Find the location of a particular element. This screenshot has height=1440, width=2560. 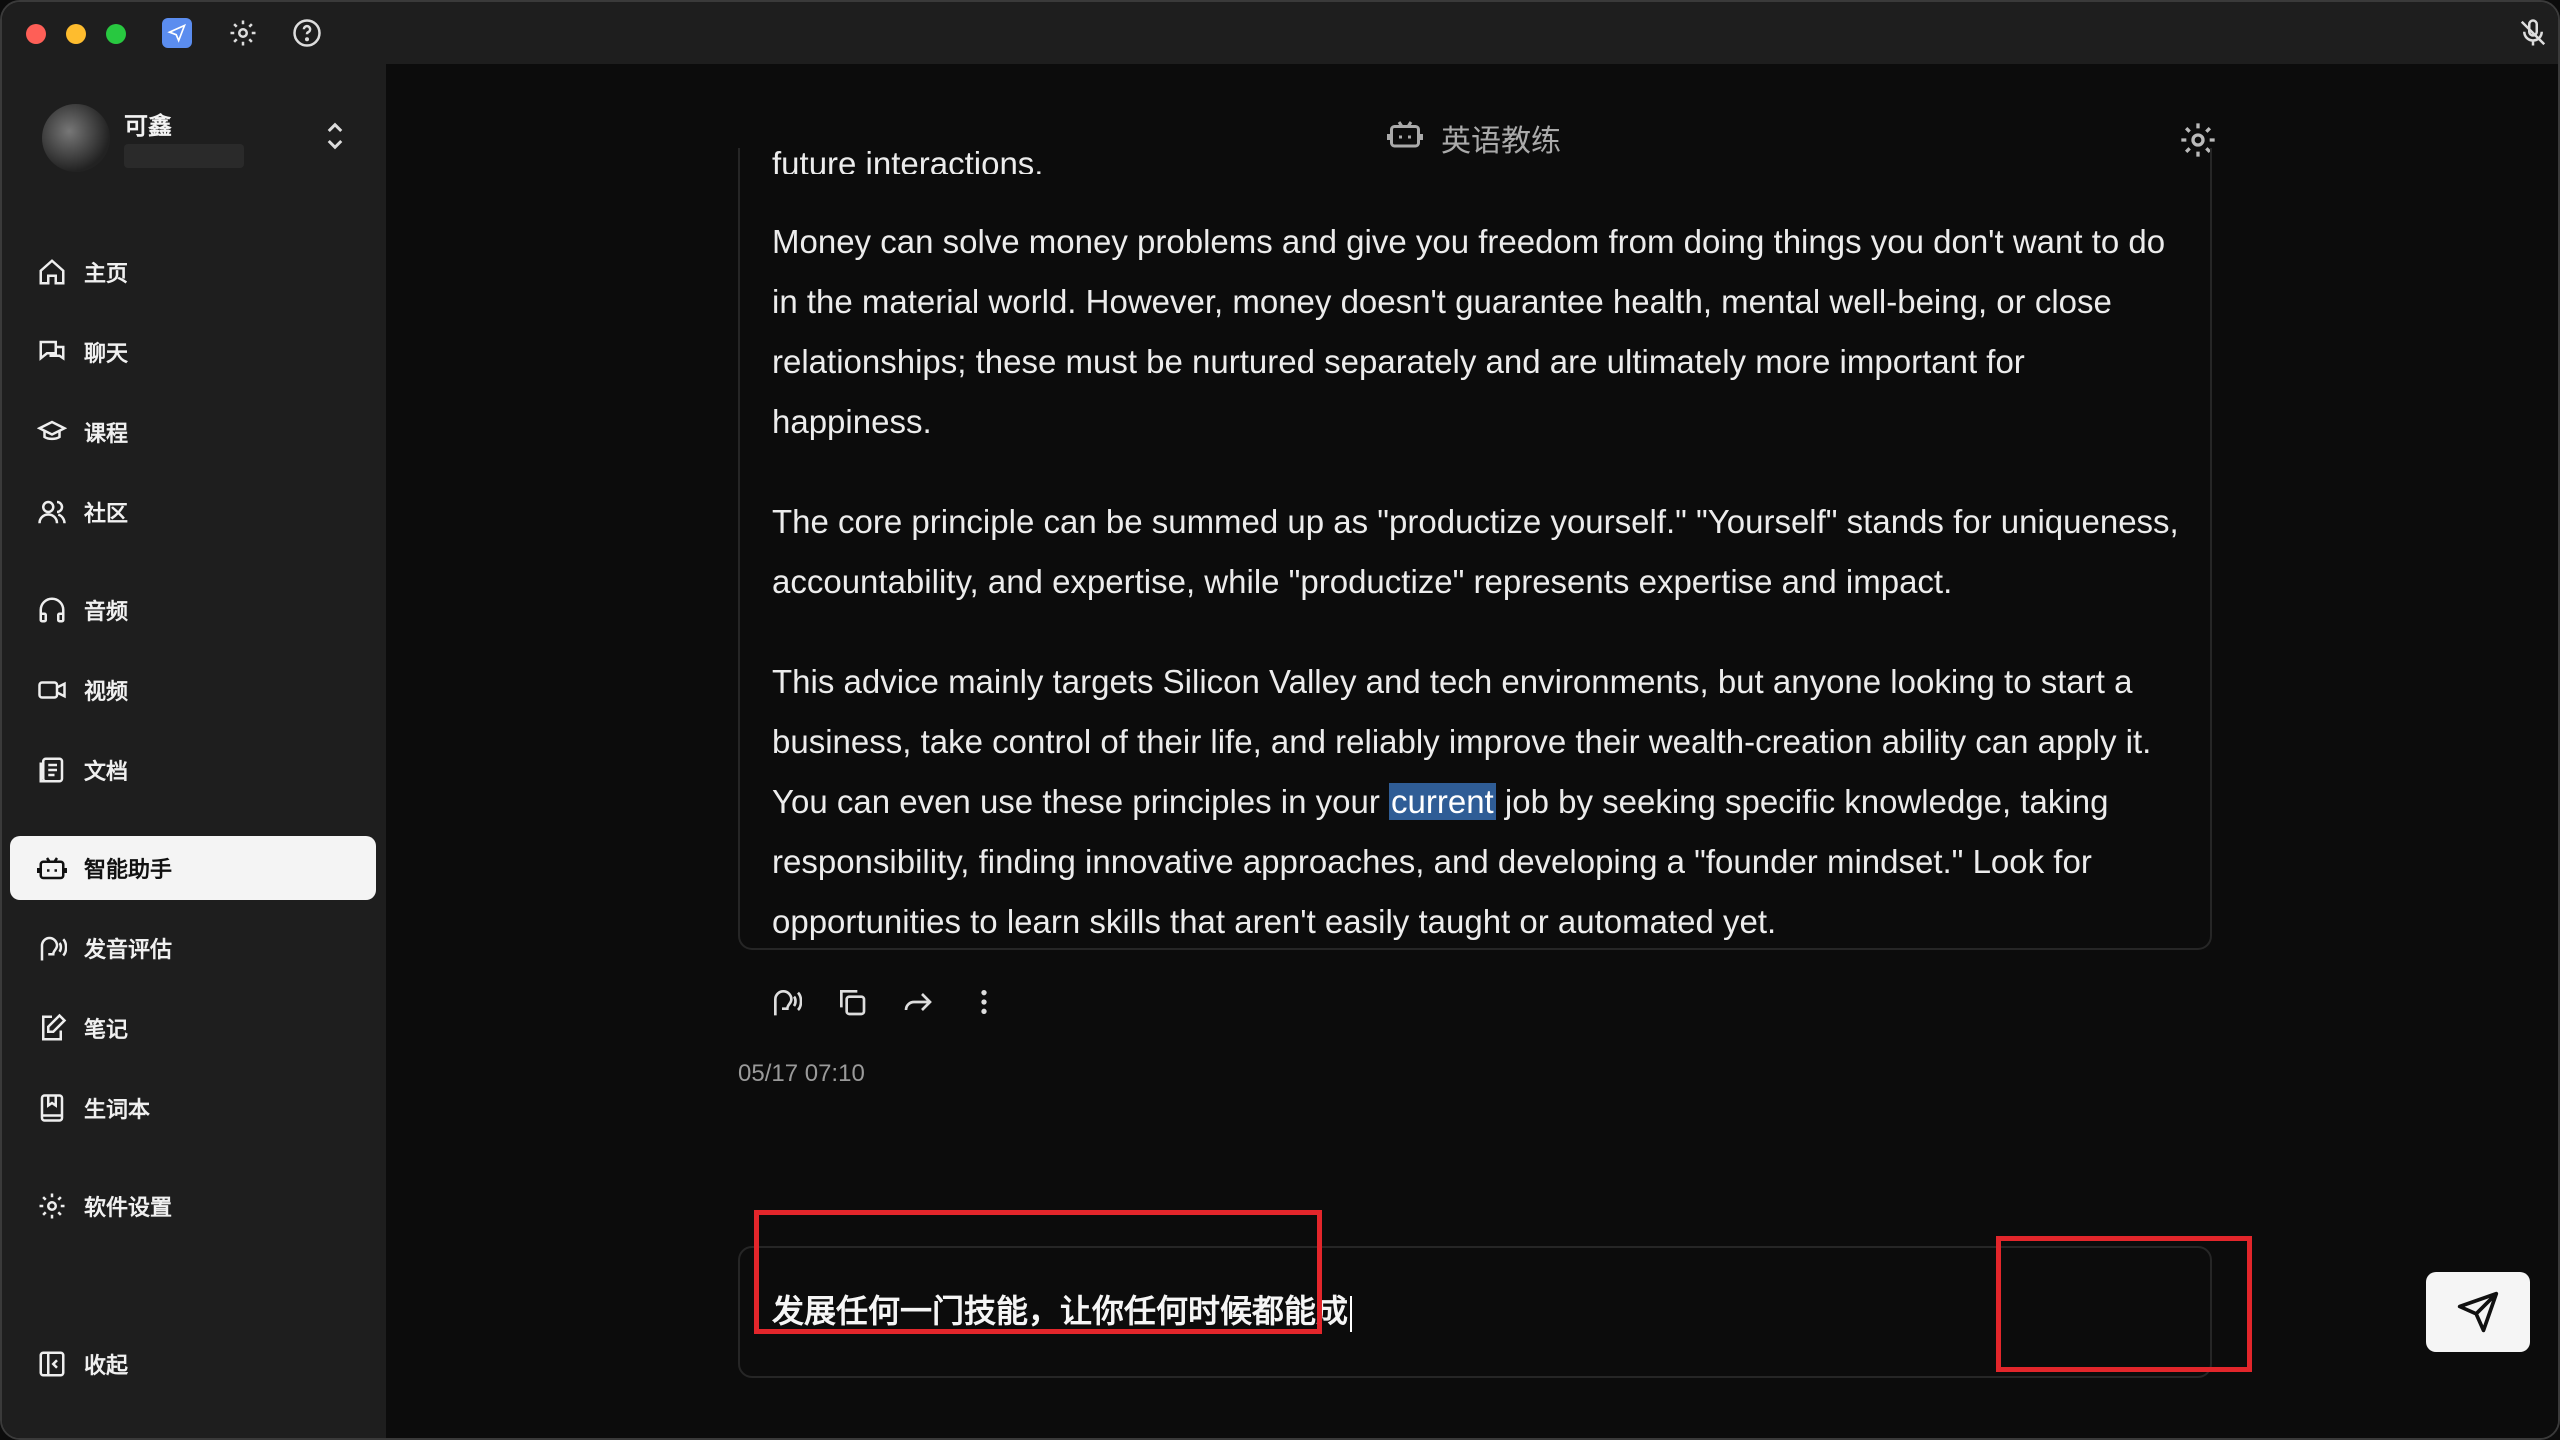

message-cut-line: future interactions. is located at coordinates (908, 161).